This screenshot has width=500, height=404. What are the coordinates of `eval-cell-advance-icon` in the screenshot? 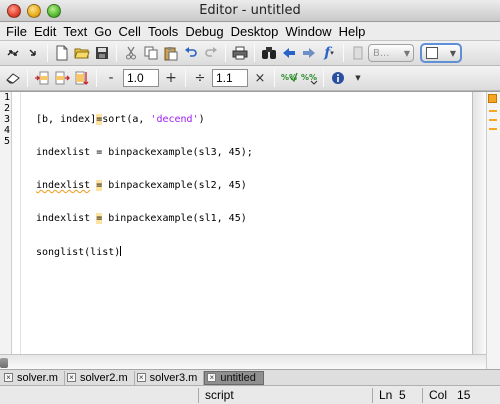 It's located at (62, 78).